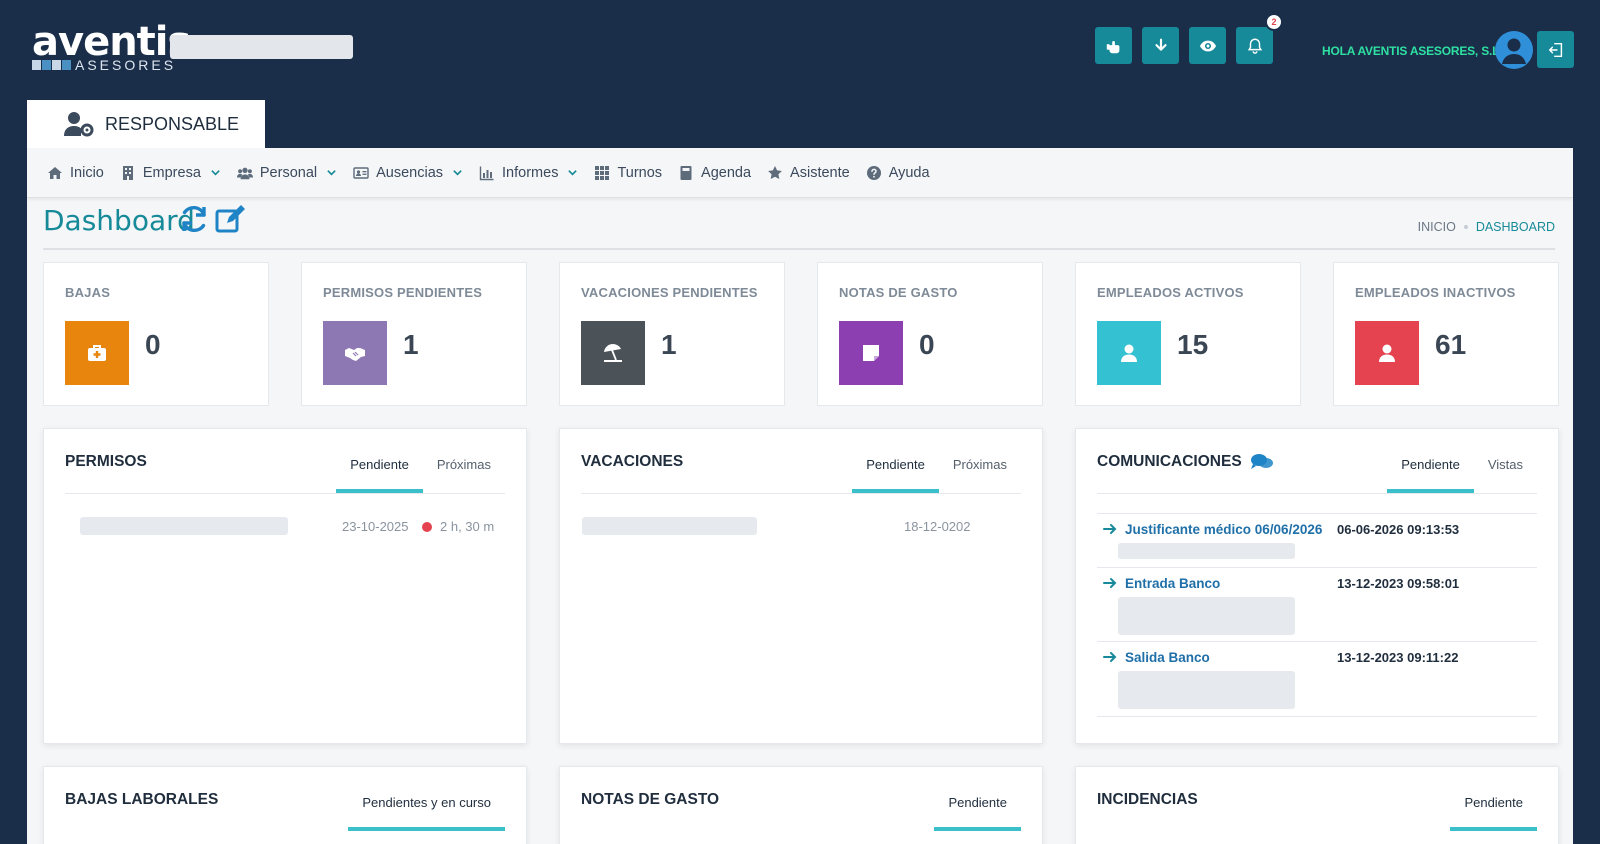 This screenshot has height=844, width=1600. I want to click on widget-tabs: Pendiente Vistas, so click(1462, 475).